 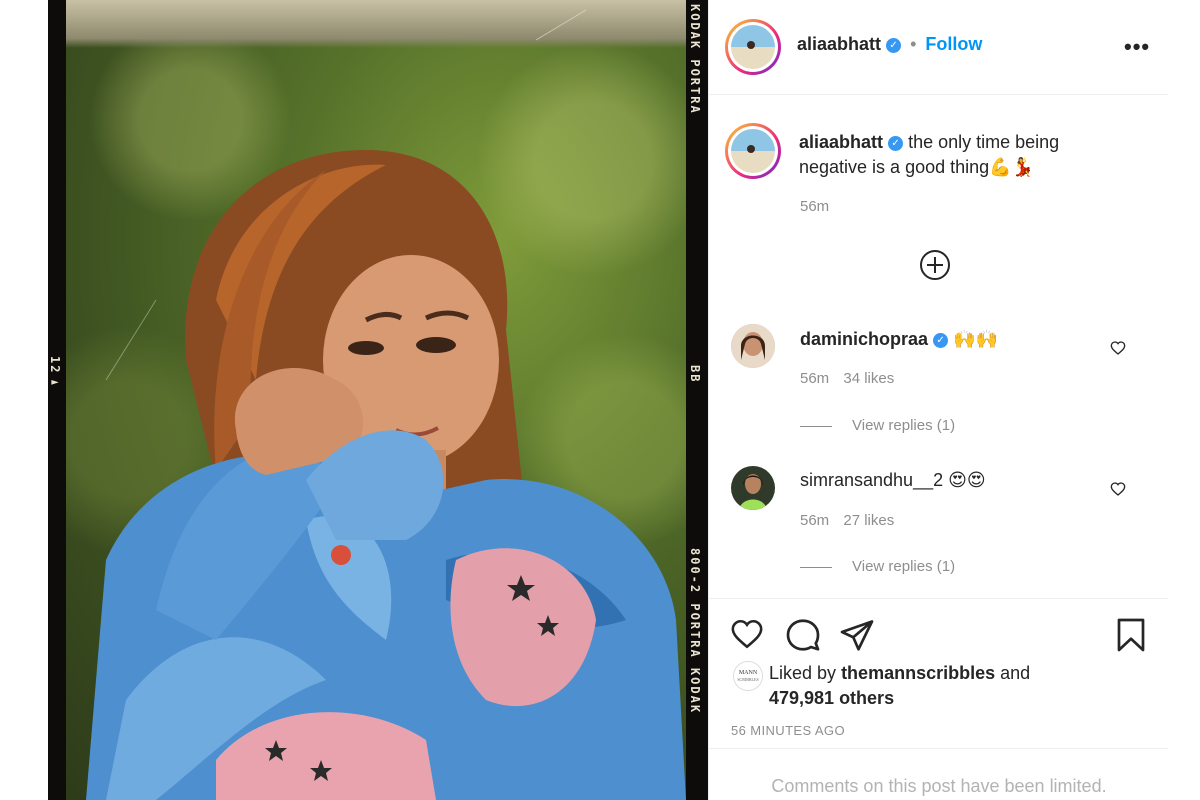 What do you see at coordinates (55, 373) in the screenshot?
I see `film-text-left: 12►` at bounding box center [55, 373].